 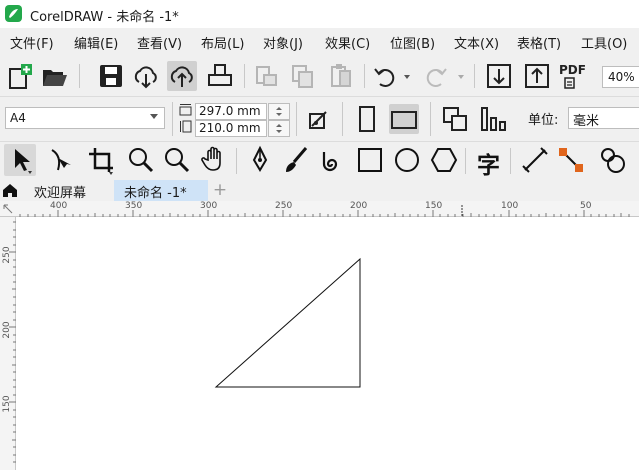 I want to click on copy-icon, so click(x=303, y=76).